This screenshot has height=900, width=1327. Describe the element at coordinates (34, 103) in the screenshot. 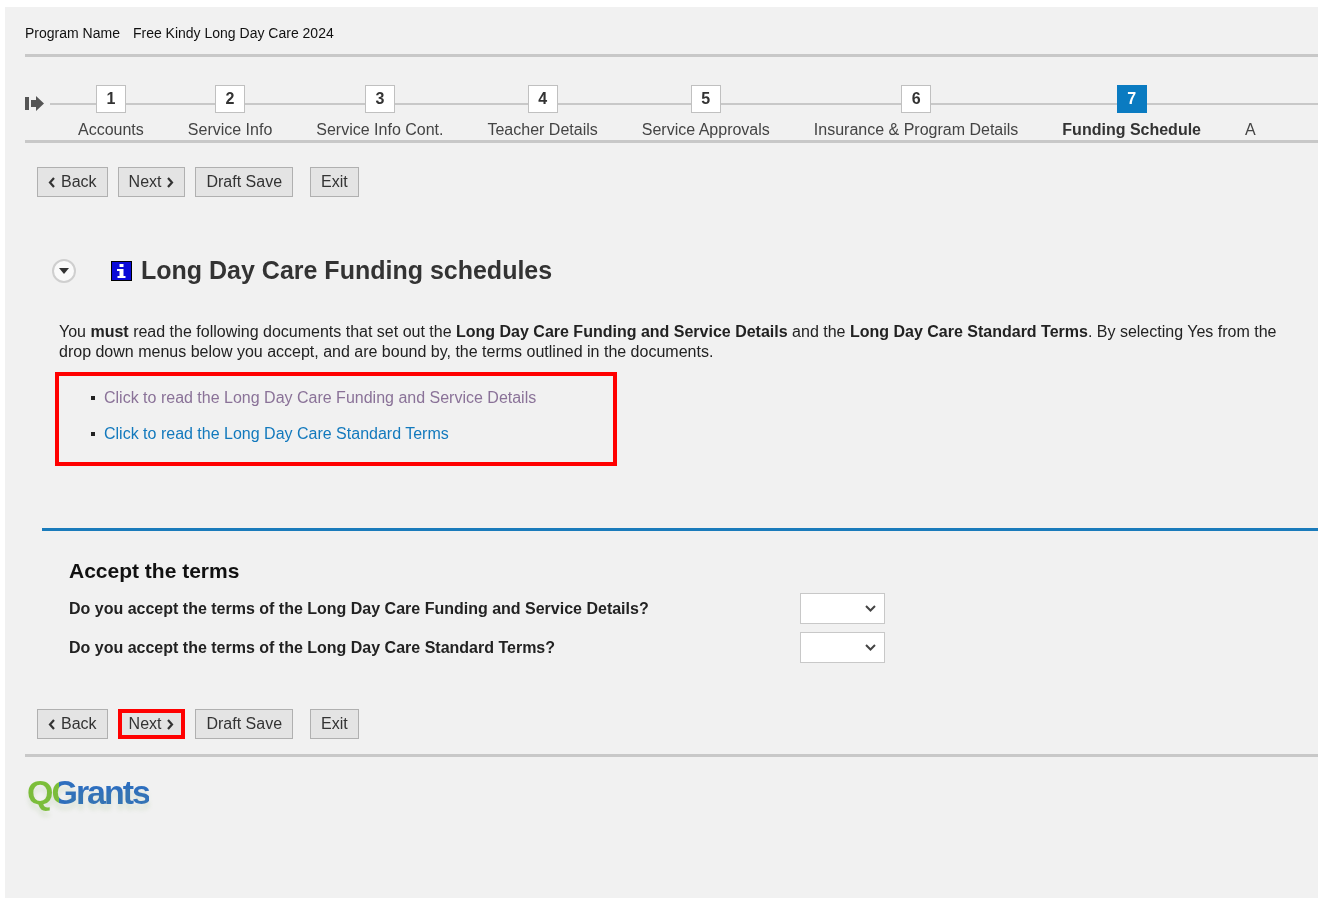

I see `start-arrow-icon` at that location.